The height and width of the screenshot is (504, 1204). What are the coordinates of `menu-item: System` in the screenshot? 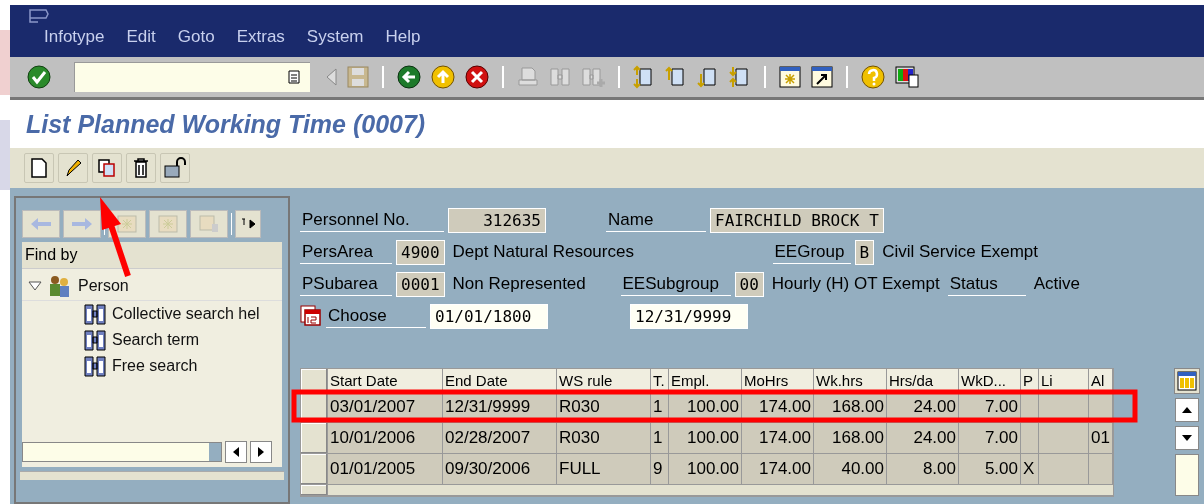 It's located at (335, 37).